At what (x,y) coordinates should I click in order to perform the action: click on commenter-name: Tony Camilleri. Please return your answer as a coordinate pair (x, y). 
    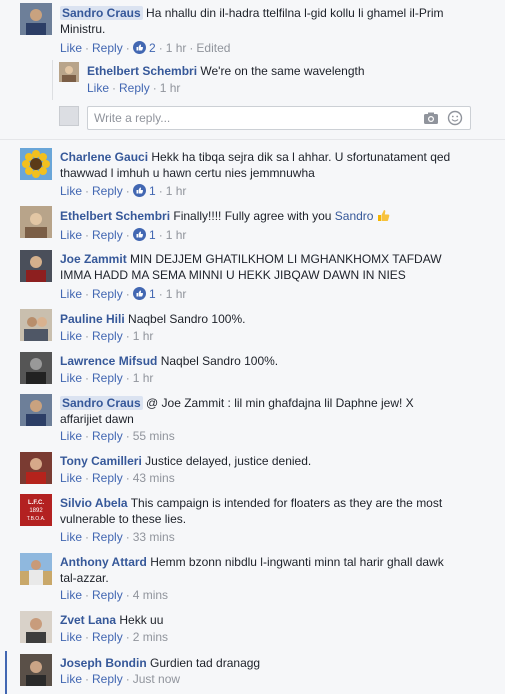
    Looking at the image, I should click on (101, 461).